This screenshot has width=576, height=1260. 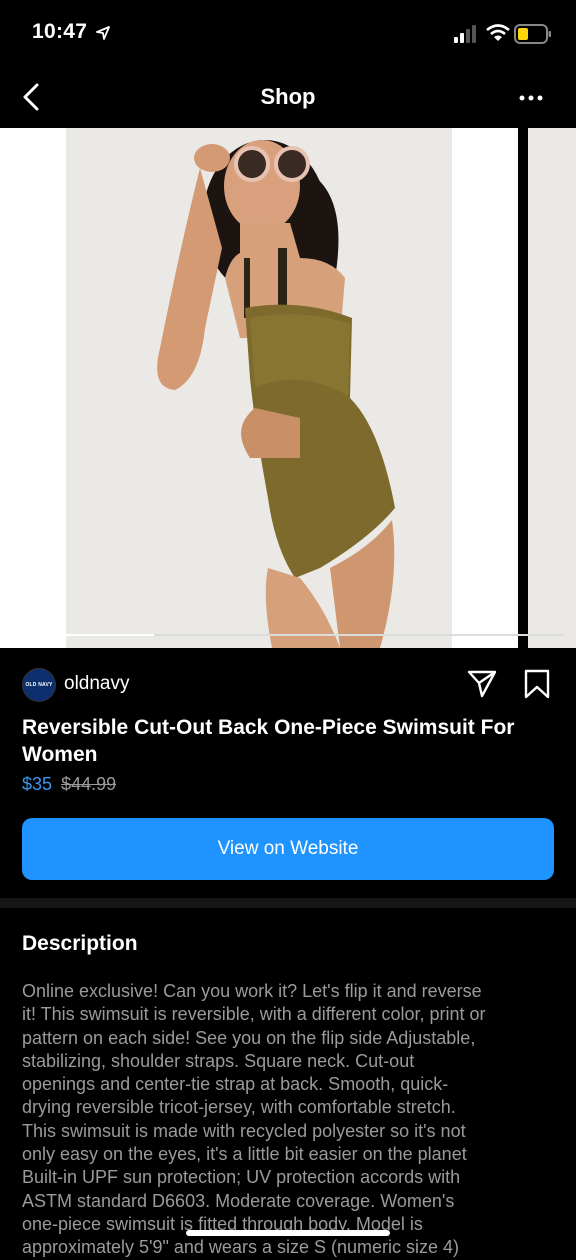 I want to click on page-title: Shop, so click(x=288, y=96).